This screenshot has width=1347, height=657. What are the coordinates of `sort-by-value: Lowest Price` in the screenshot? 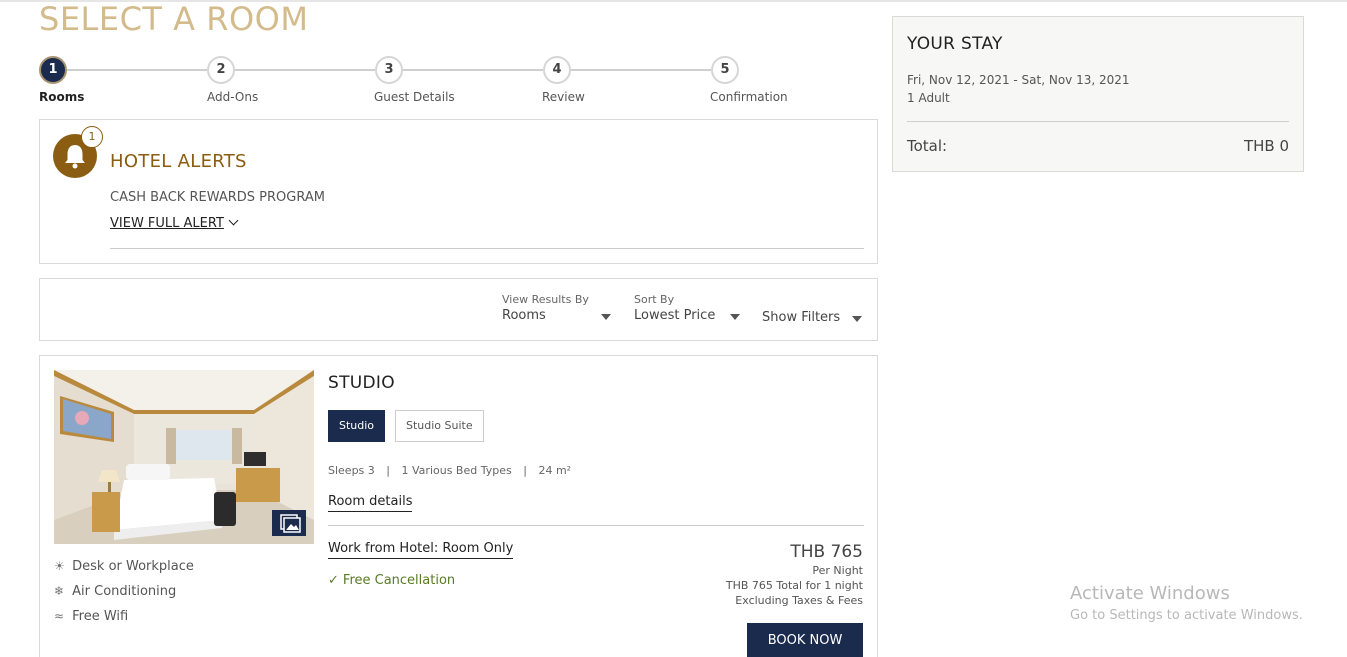 It's located at (690, 315).